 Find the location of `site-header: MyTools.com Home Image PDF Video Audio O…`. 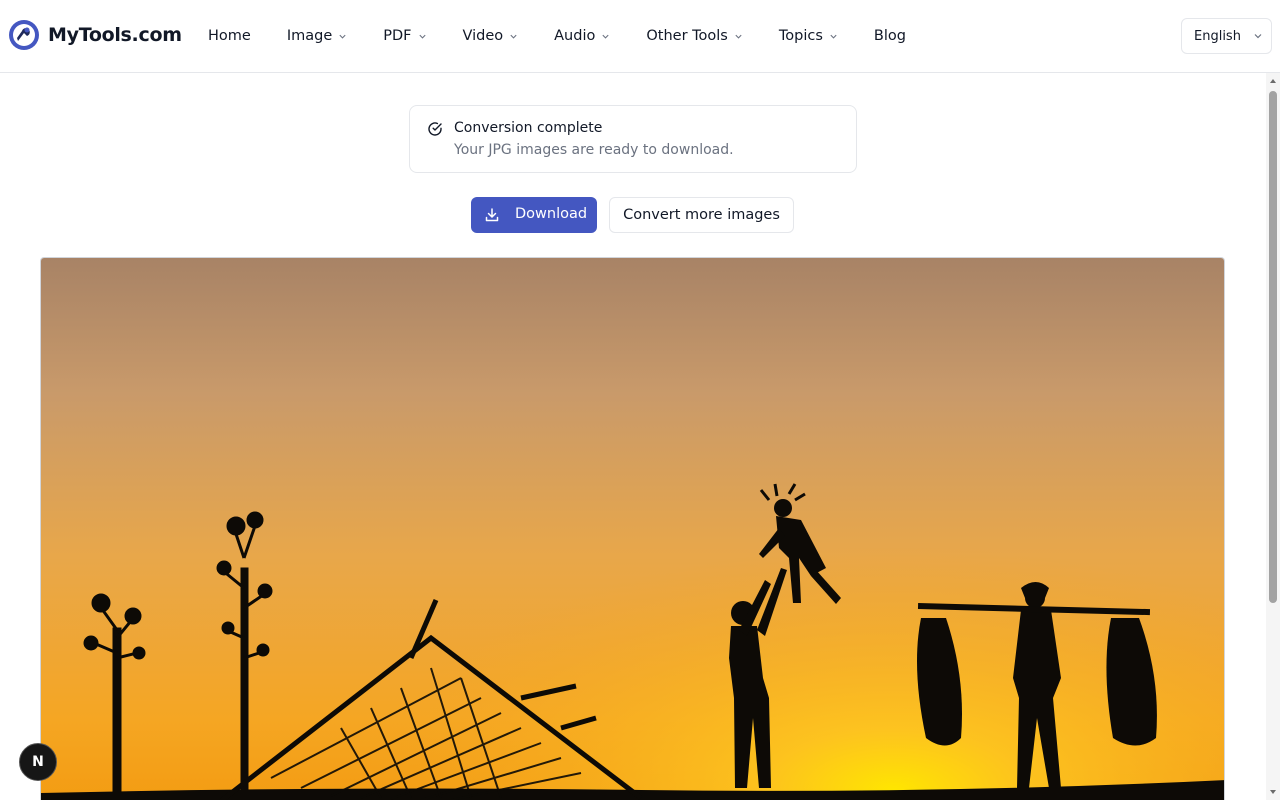

site-header: MyTools.com Home Image PDF Video Audio O… is located at coordinates (640, 36).